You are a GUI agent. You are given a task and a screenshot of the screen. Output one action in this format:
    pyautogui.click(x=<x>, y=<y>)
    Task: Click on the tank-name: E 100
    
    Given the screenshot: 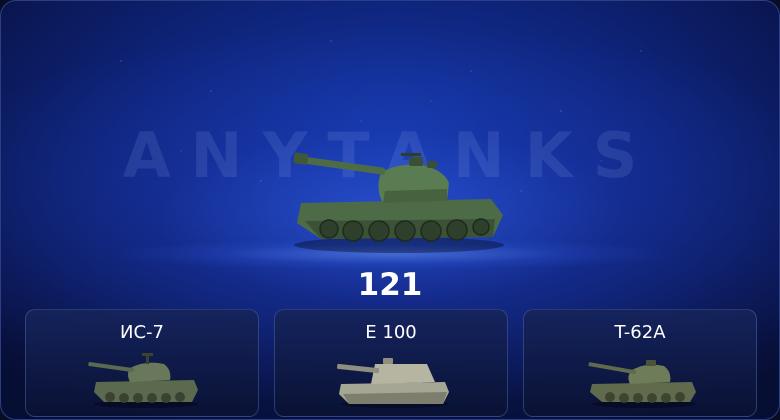 What is the action you would take?
    pyautogui.click(x=391, y=332)
    